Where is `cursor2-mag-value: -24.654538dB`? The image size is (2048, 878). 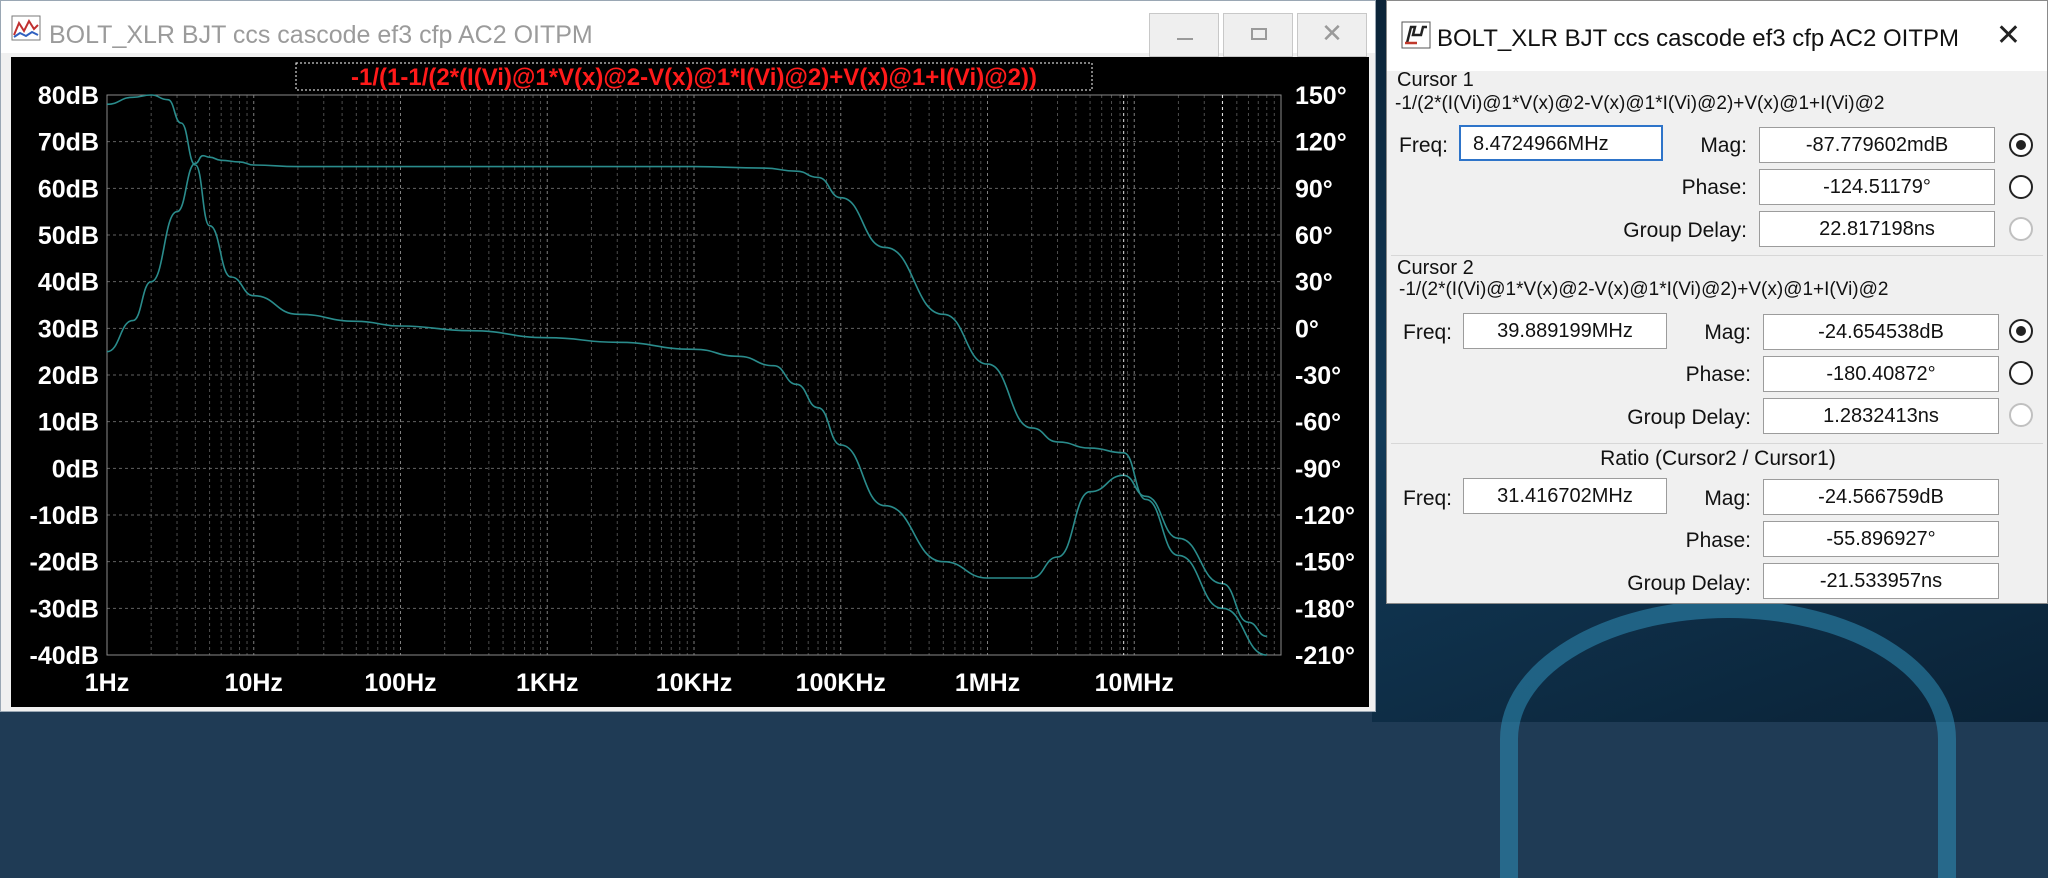 cursor2-mag-value: -24.654538dB is located at coordinates (1881, 332).